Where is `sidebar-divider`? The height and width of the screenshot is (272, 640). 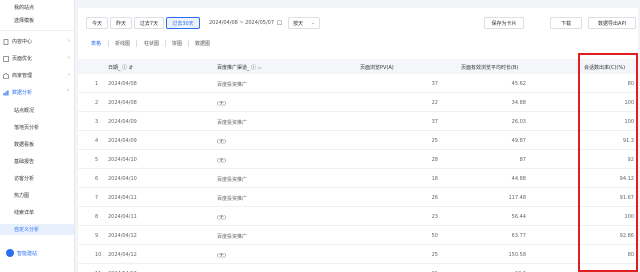
sidebar-divider is located at coordinates (37, 30).